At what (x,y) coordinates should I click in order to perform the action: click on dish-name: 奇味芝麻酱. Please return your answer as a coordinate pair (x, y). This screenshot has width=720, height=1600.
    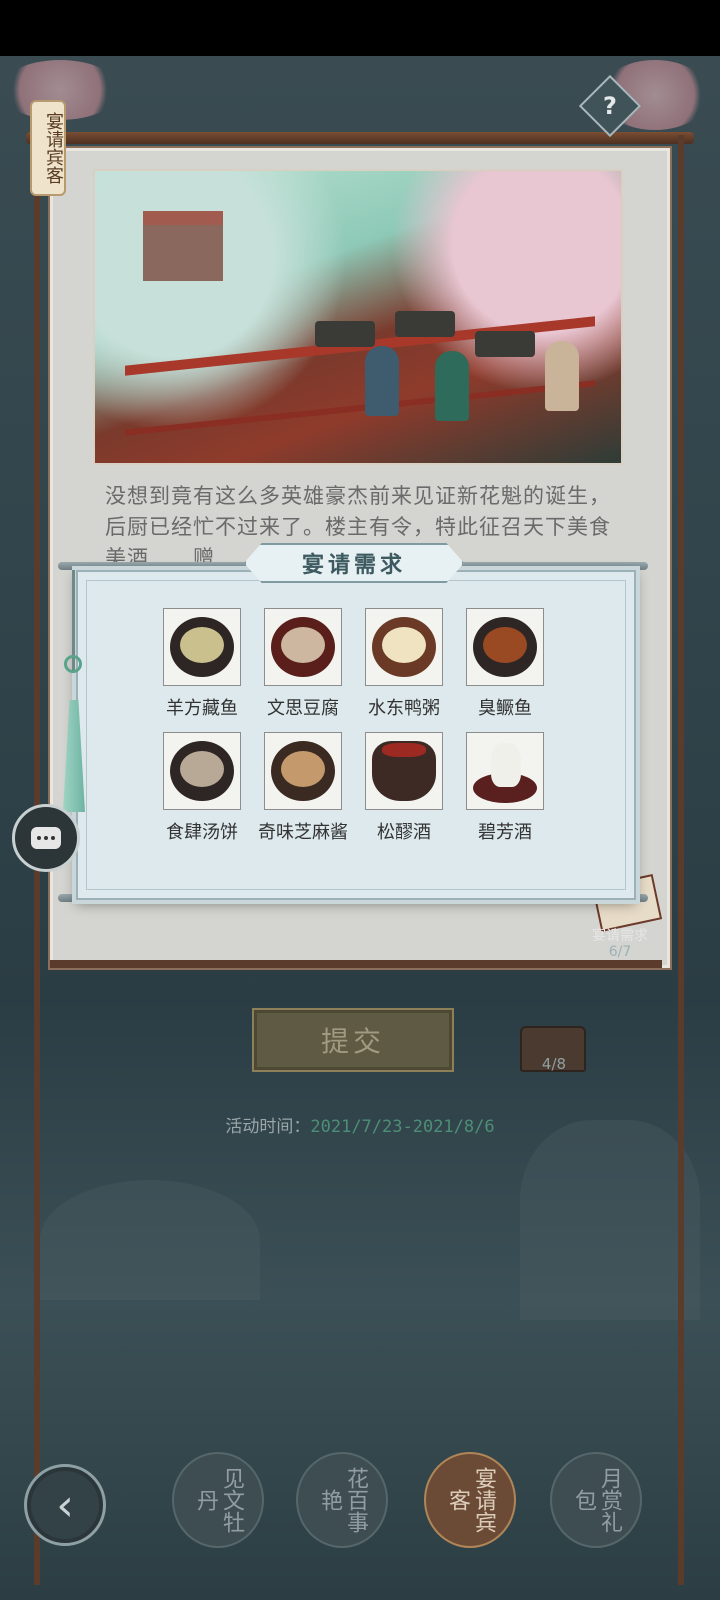
    Looking at the image, I should click on (303, 832).